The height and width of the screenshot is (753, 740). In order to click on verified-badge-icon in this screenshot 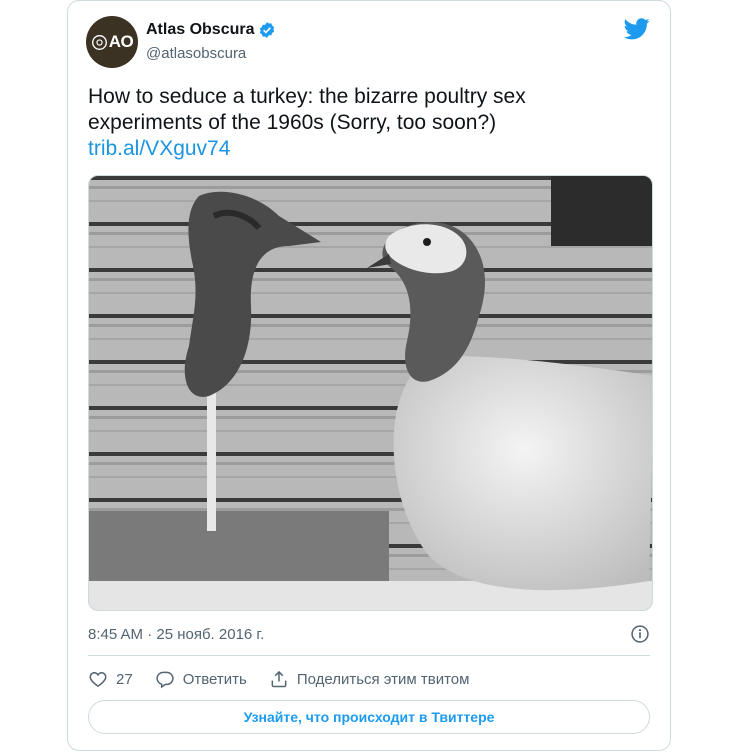, I will do `click(267, 30)`.